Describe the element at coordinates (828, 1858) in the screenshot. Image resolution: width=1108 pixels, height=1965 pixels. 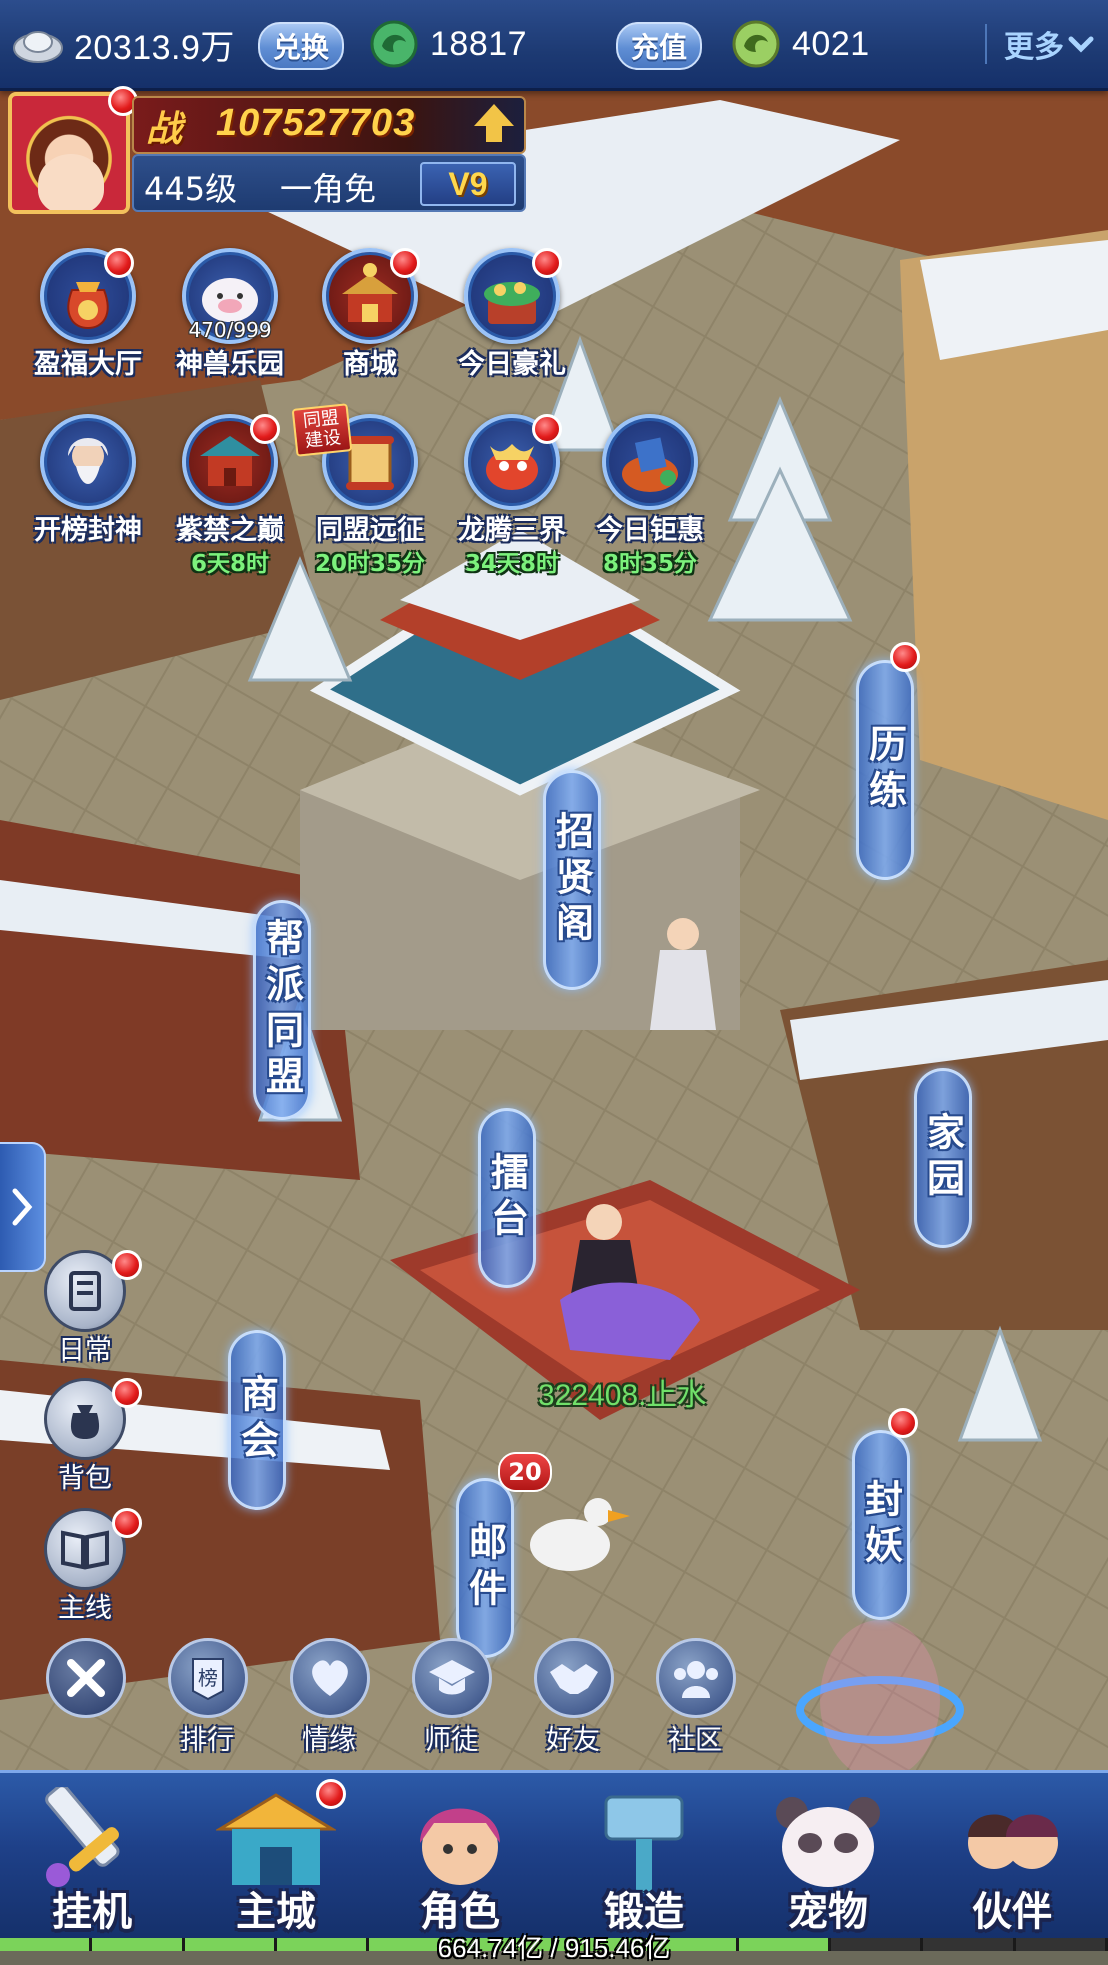
I see `nav-pet: 宠物` at that location.